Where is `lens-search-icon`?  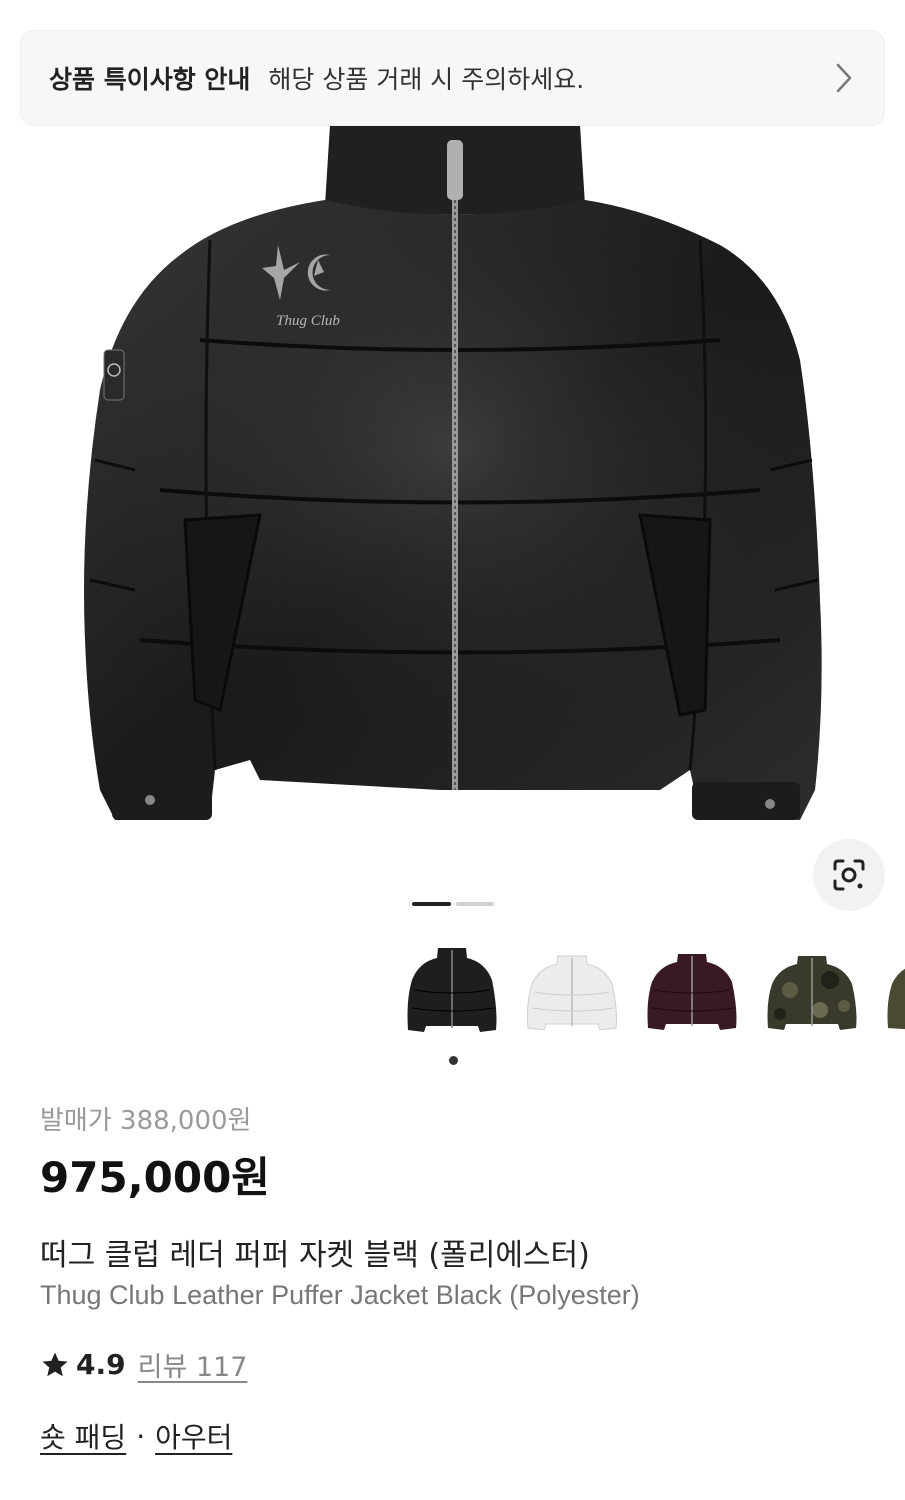
lens-search-icon is located at coordinates (849, 875).